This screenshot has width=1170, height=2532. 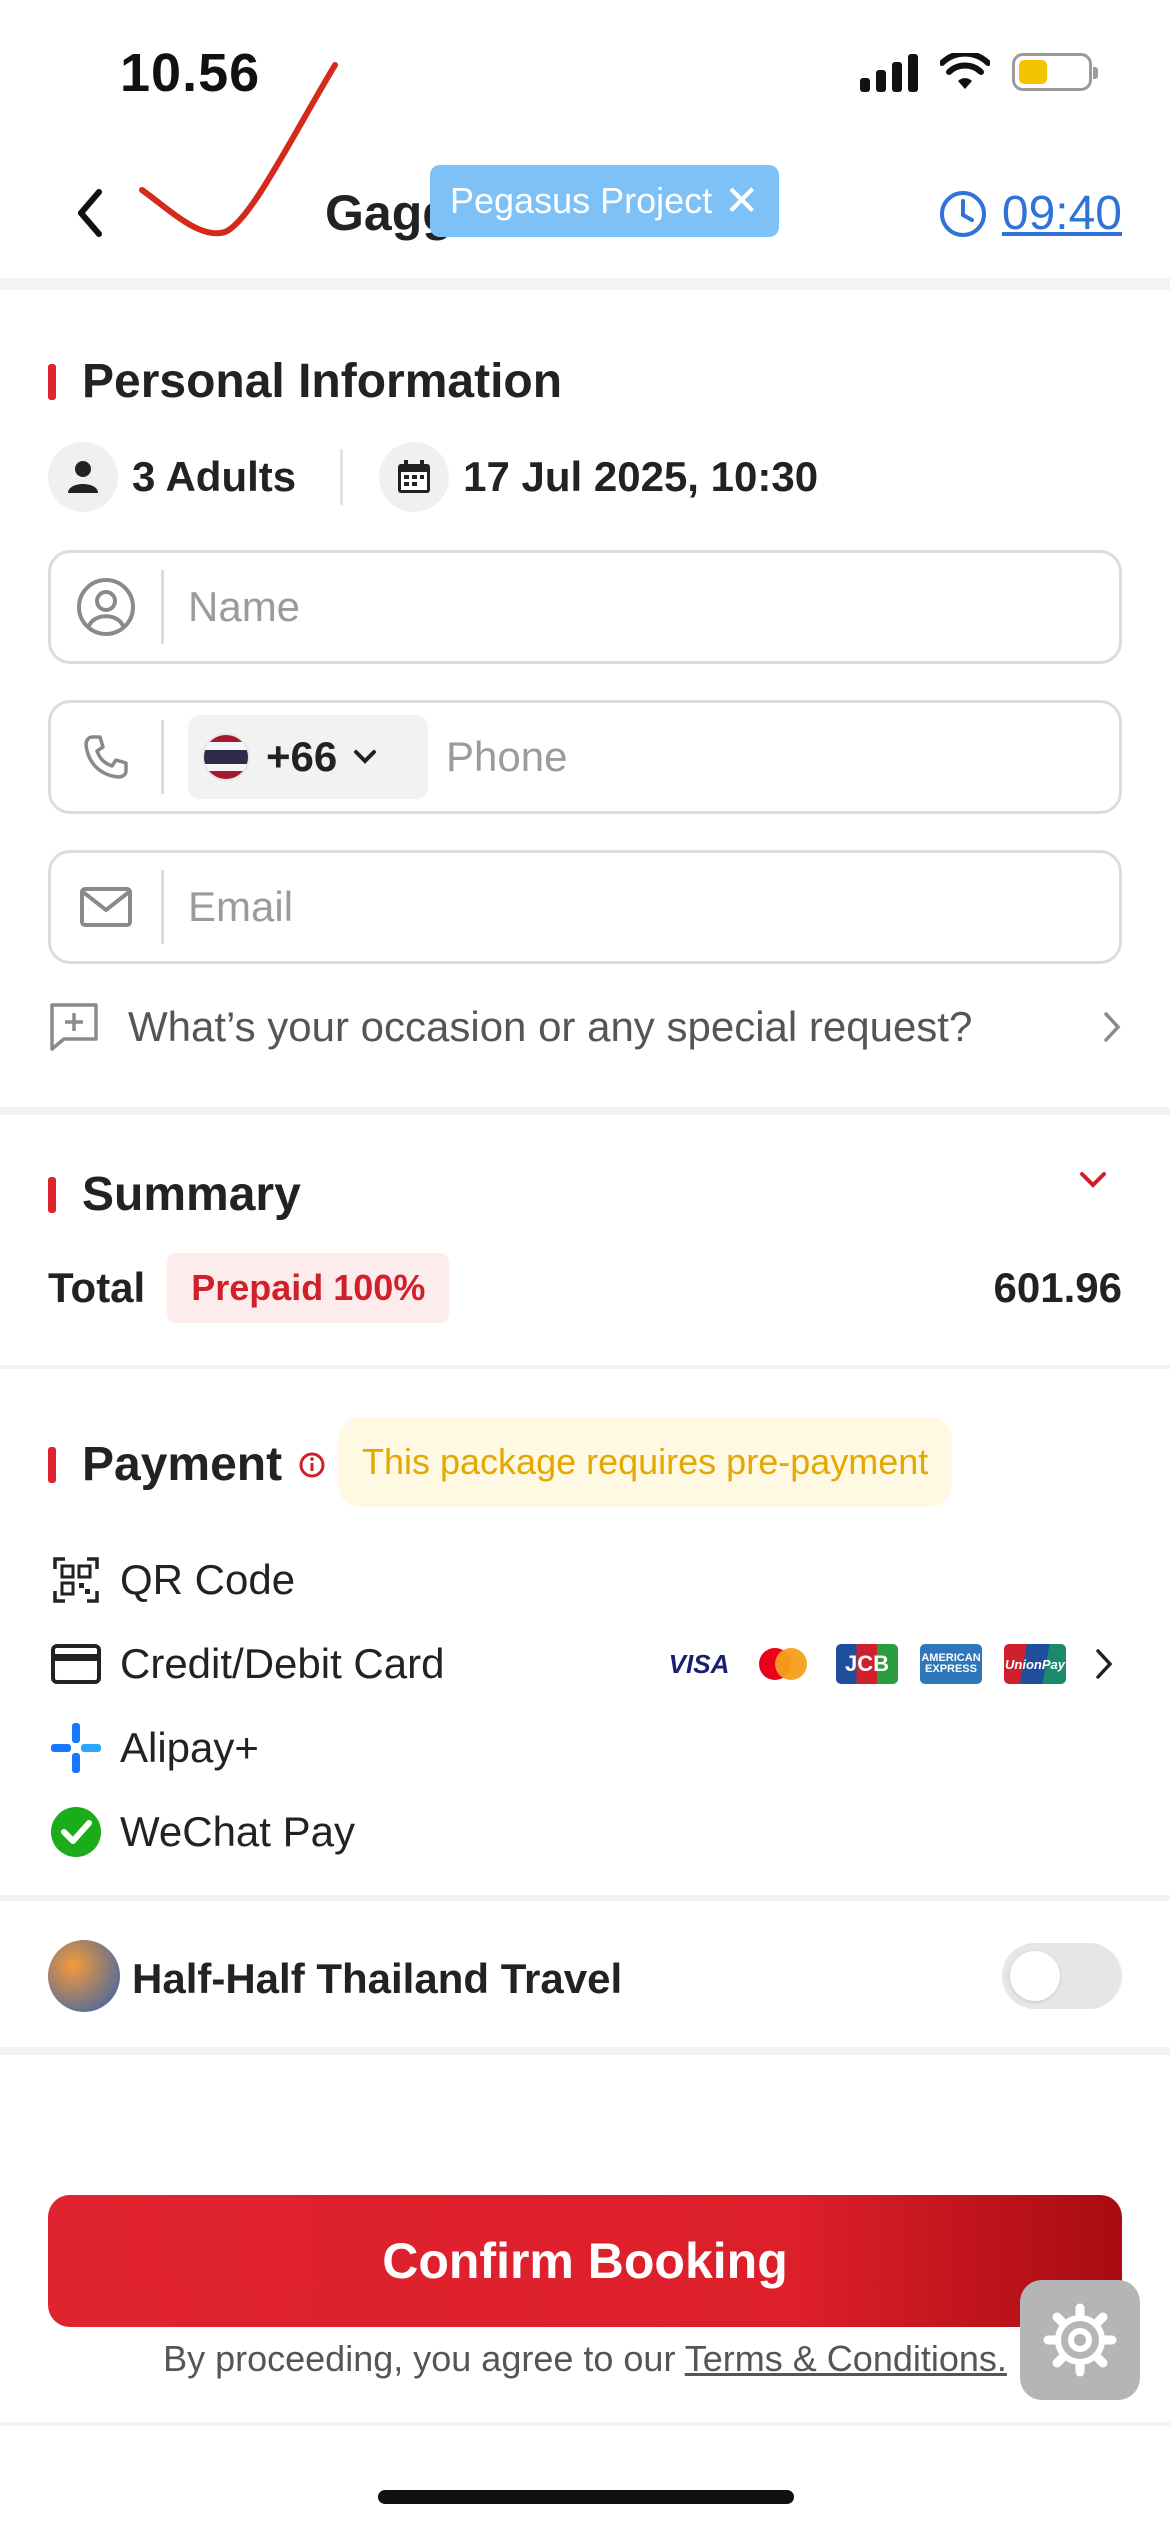 What do you see at coordinates (189, 1747) in the screenshot?
I see `payment-method-label: Alipay+` at bounding box center [189, 1747].